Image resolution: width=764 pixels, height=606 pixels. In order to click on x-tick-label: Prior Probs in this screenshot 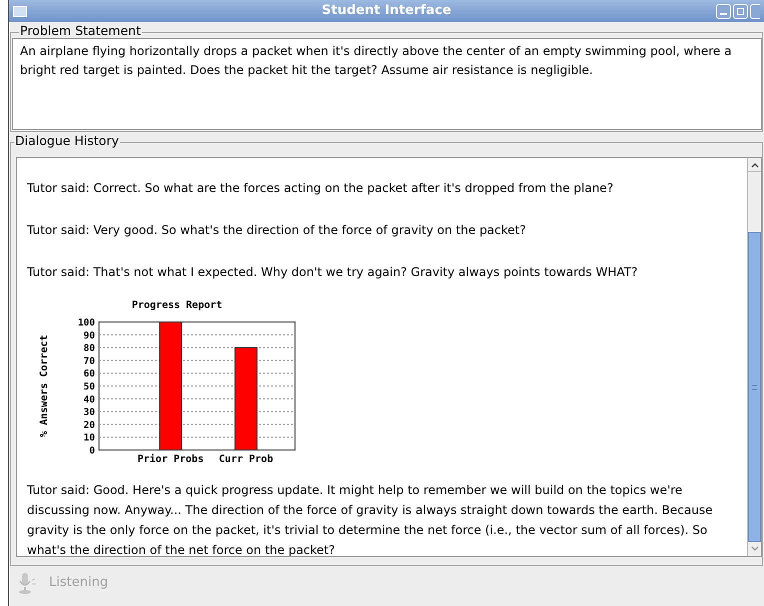, I will do `click(171, 459)`.